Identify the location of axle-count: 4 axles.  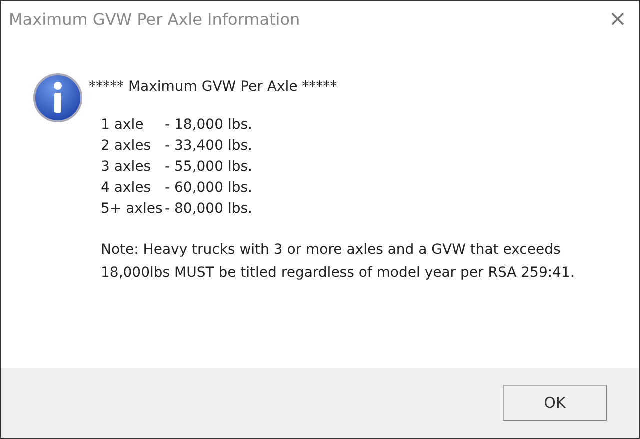
(126, 188).